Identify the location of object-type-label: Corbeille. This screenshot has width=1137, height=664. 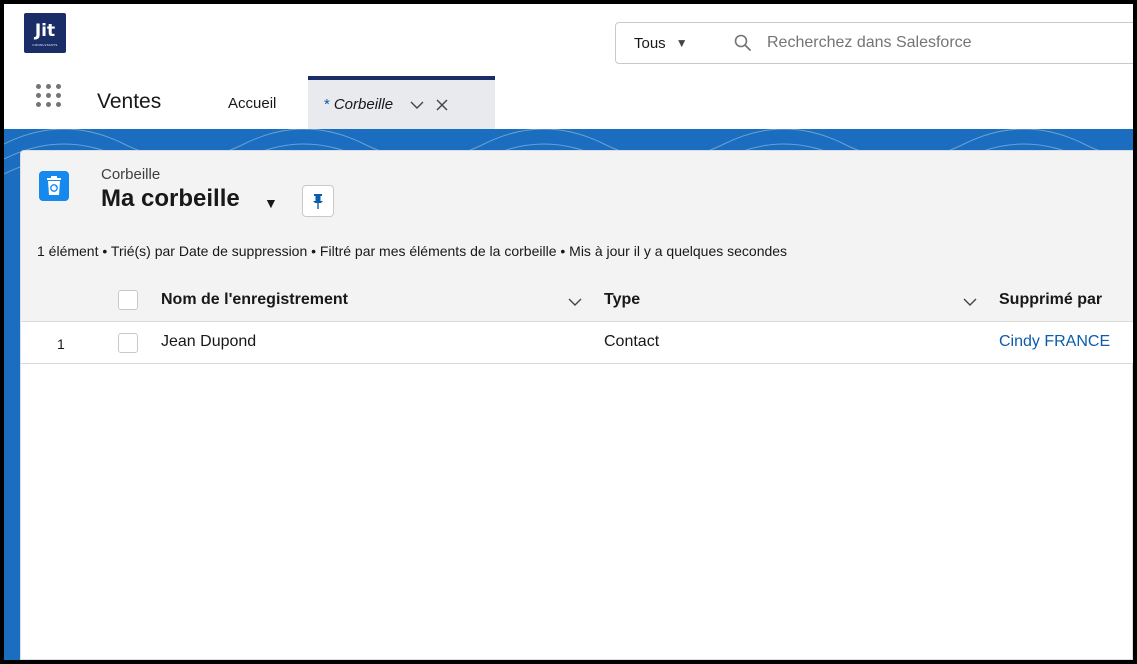
(131, 174).